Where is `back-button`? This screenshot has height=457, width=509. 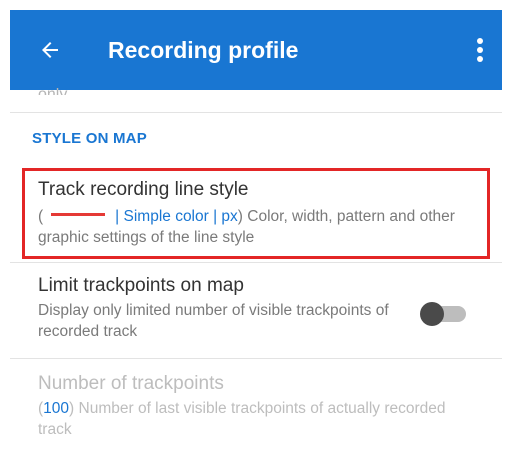
back-button is located at coordinates (50, 50).